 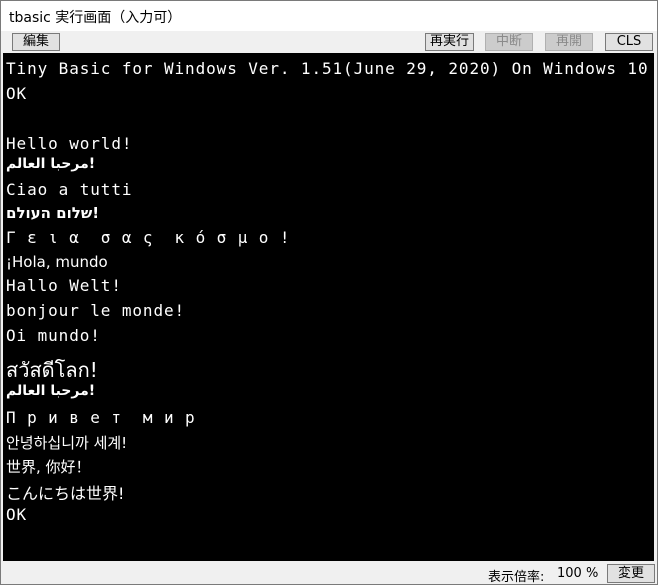 What do you see at coordinates (69, 143) in the screenshot?
I see `console-line: Hello world!` at bounding box center [69, 143].